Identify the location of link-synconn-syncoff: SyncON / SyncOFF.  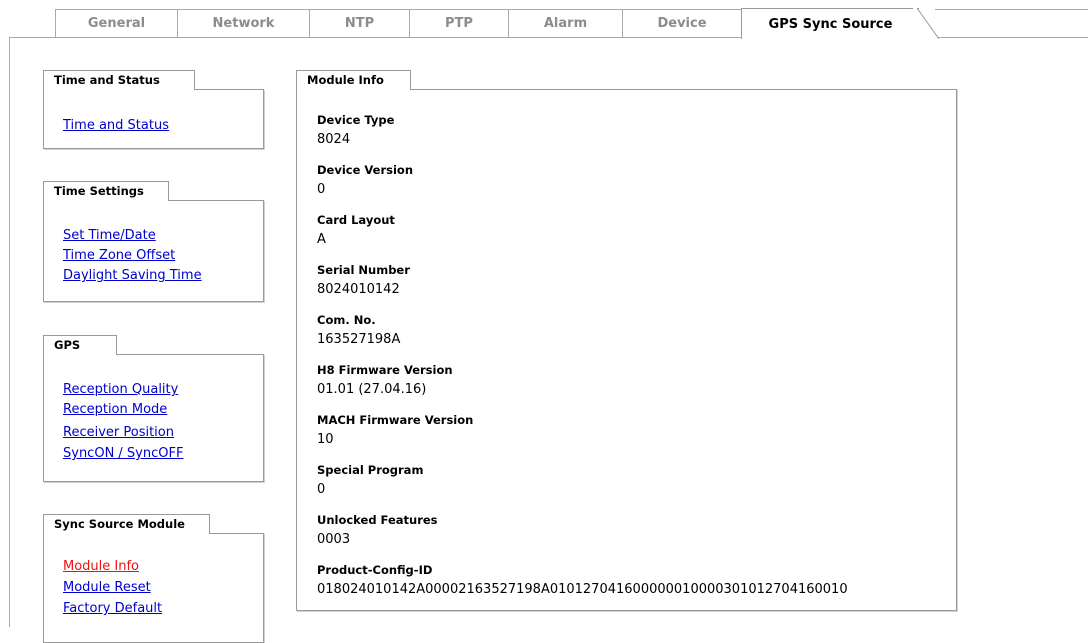
(123, 454).